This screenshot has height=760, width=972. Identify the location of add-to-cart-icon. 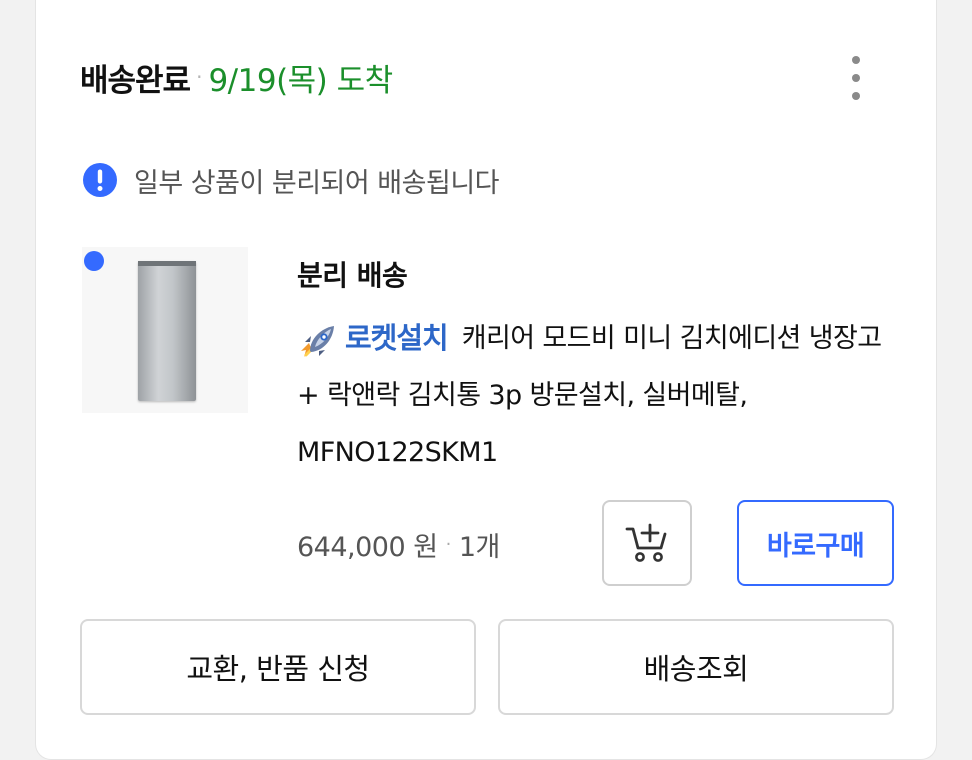
(646, 542).